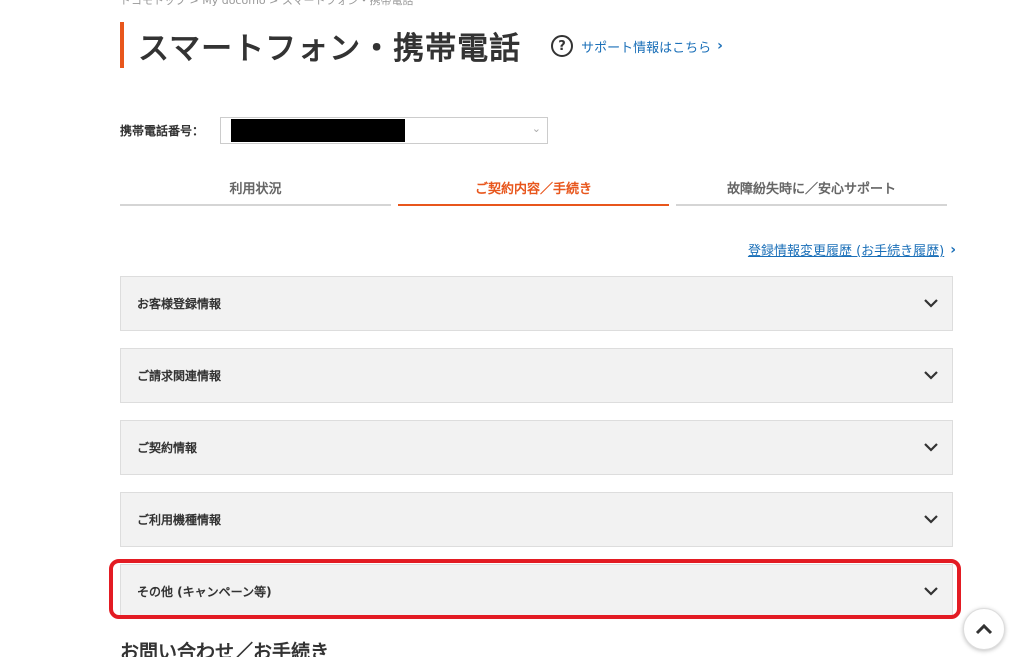 This screenshot has width=1024, height=657. I want to click on accordion-contract-info: ご契約情報, so click(536, 447).